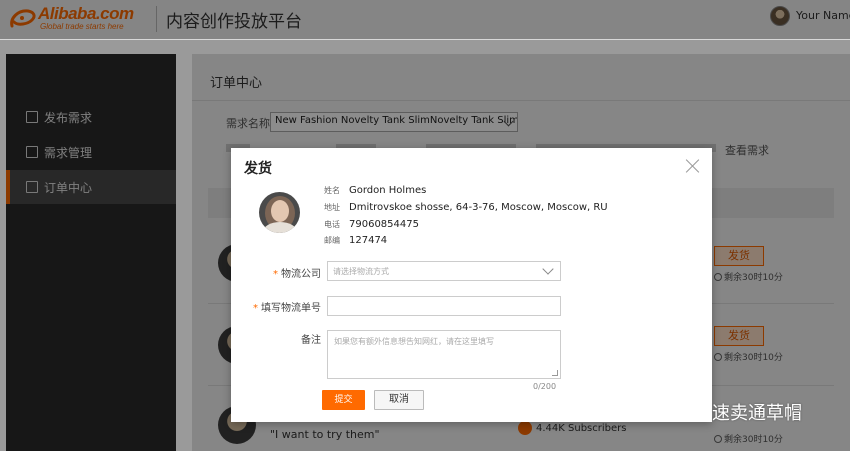 The image size is (850, 451). What do you see at coordinates (686, 412) in the screenshot?
I see `wechat-icon` at bounding box center [686, 412].